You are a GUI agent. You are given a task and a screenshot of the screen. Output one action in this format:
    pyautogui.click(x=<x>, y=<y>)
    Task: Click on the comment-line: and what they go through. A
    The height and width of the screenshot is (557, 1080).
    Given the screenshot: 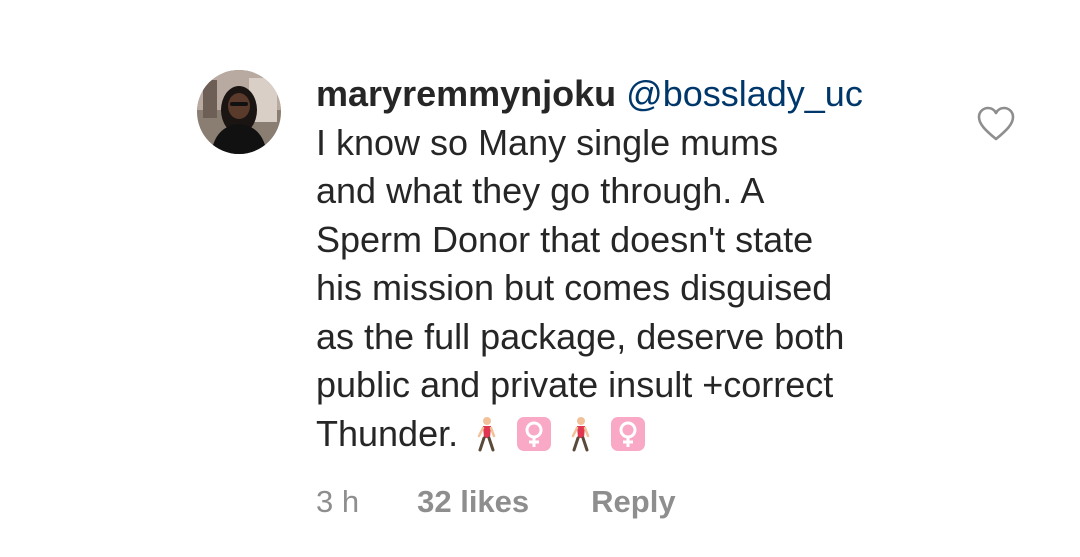 What is the action you would take?
    pyautogui.click(x=540, y=190)
    